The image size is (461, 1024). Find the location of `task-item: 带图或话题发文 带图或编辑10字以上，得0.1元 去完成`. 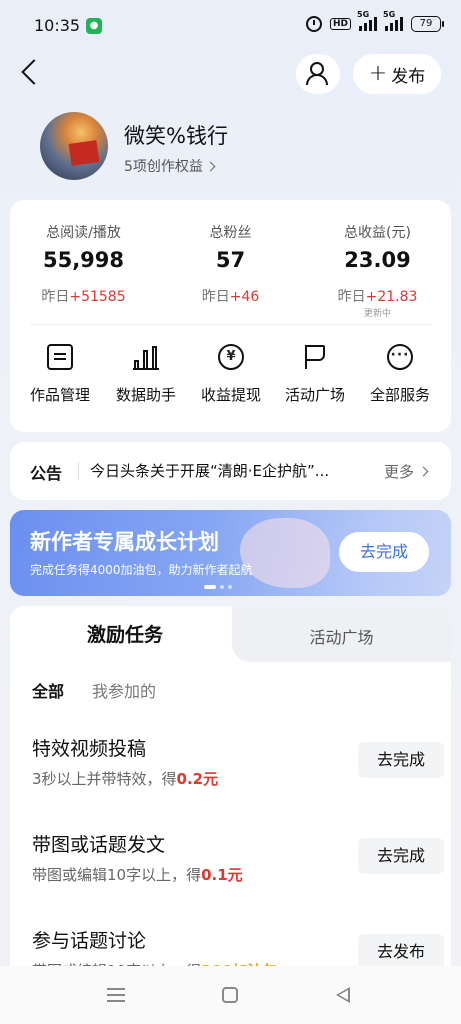

task-item: 带图或话题发文 带图或编辑10字以上，得0.1元 去完成 is located at coordinates (238, 865).